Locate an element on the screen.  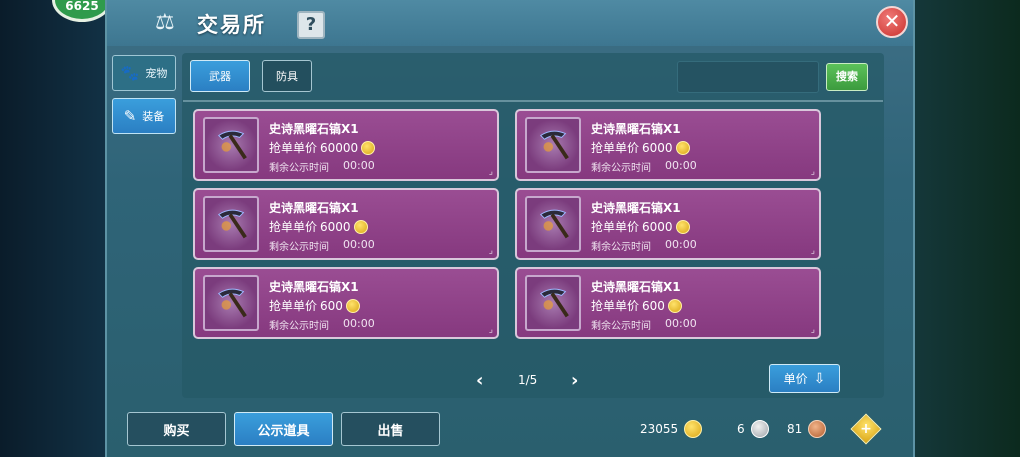
title-bar: ⚖ 交易所 ? is located at coordinates (510, 23).